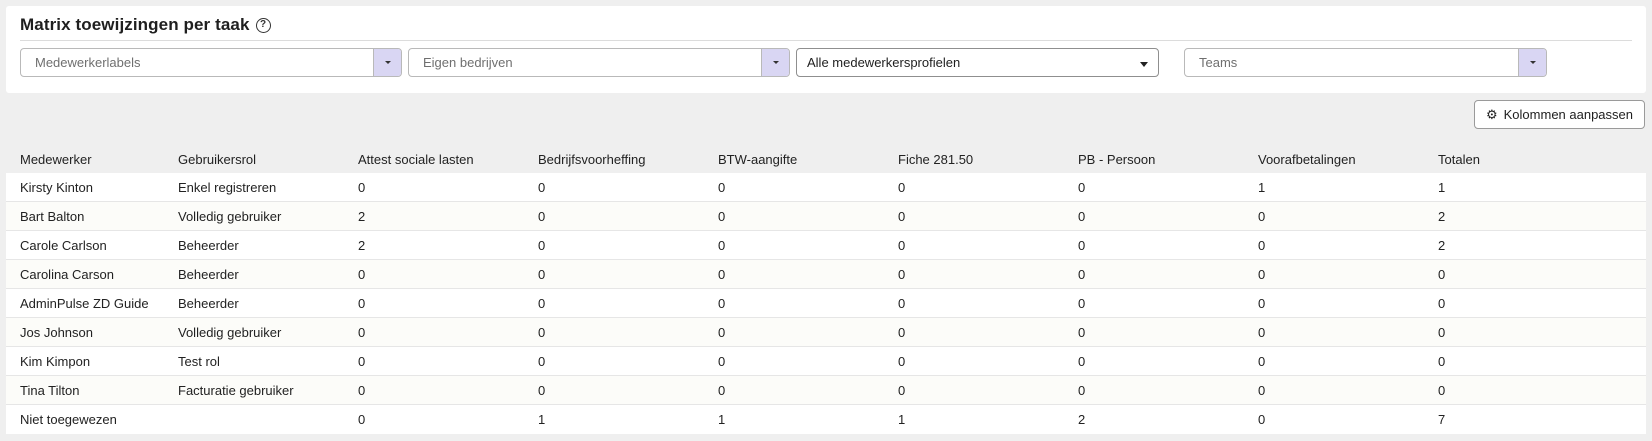  Describe the element at coordinates (211, 62) in the screenshot. I see `employee-labels-filter: Medewerkerlabels` at that location.